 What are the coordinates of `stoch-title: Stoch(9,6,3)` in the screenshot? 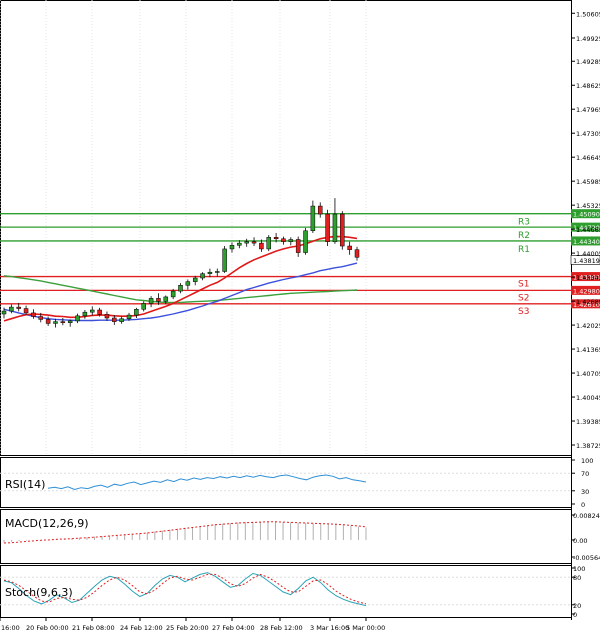 It's located at (39, 592).